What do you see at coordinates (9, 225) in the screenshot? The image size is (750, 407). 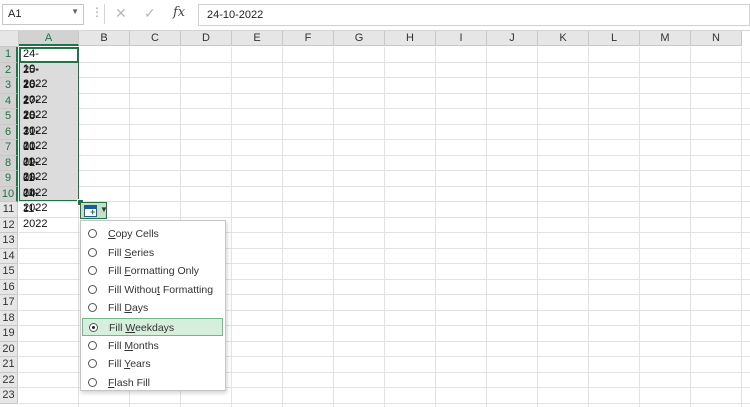 I see `row-header-12: 12` at bounding box center [9, 225].